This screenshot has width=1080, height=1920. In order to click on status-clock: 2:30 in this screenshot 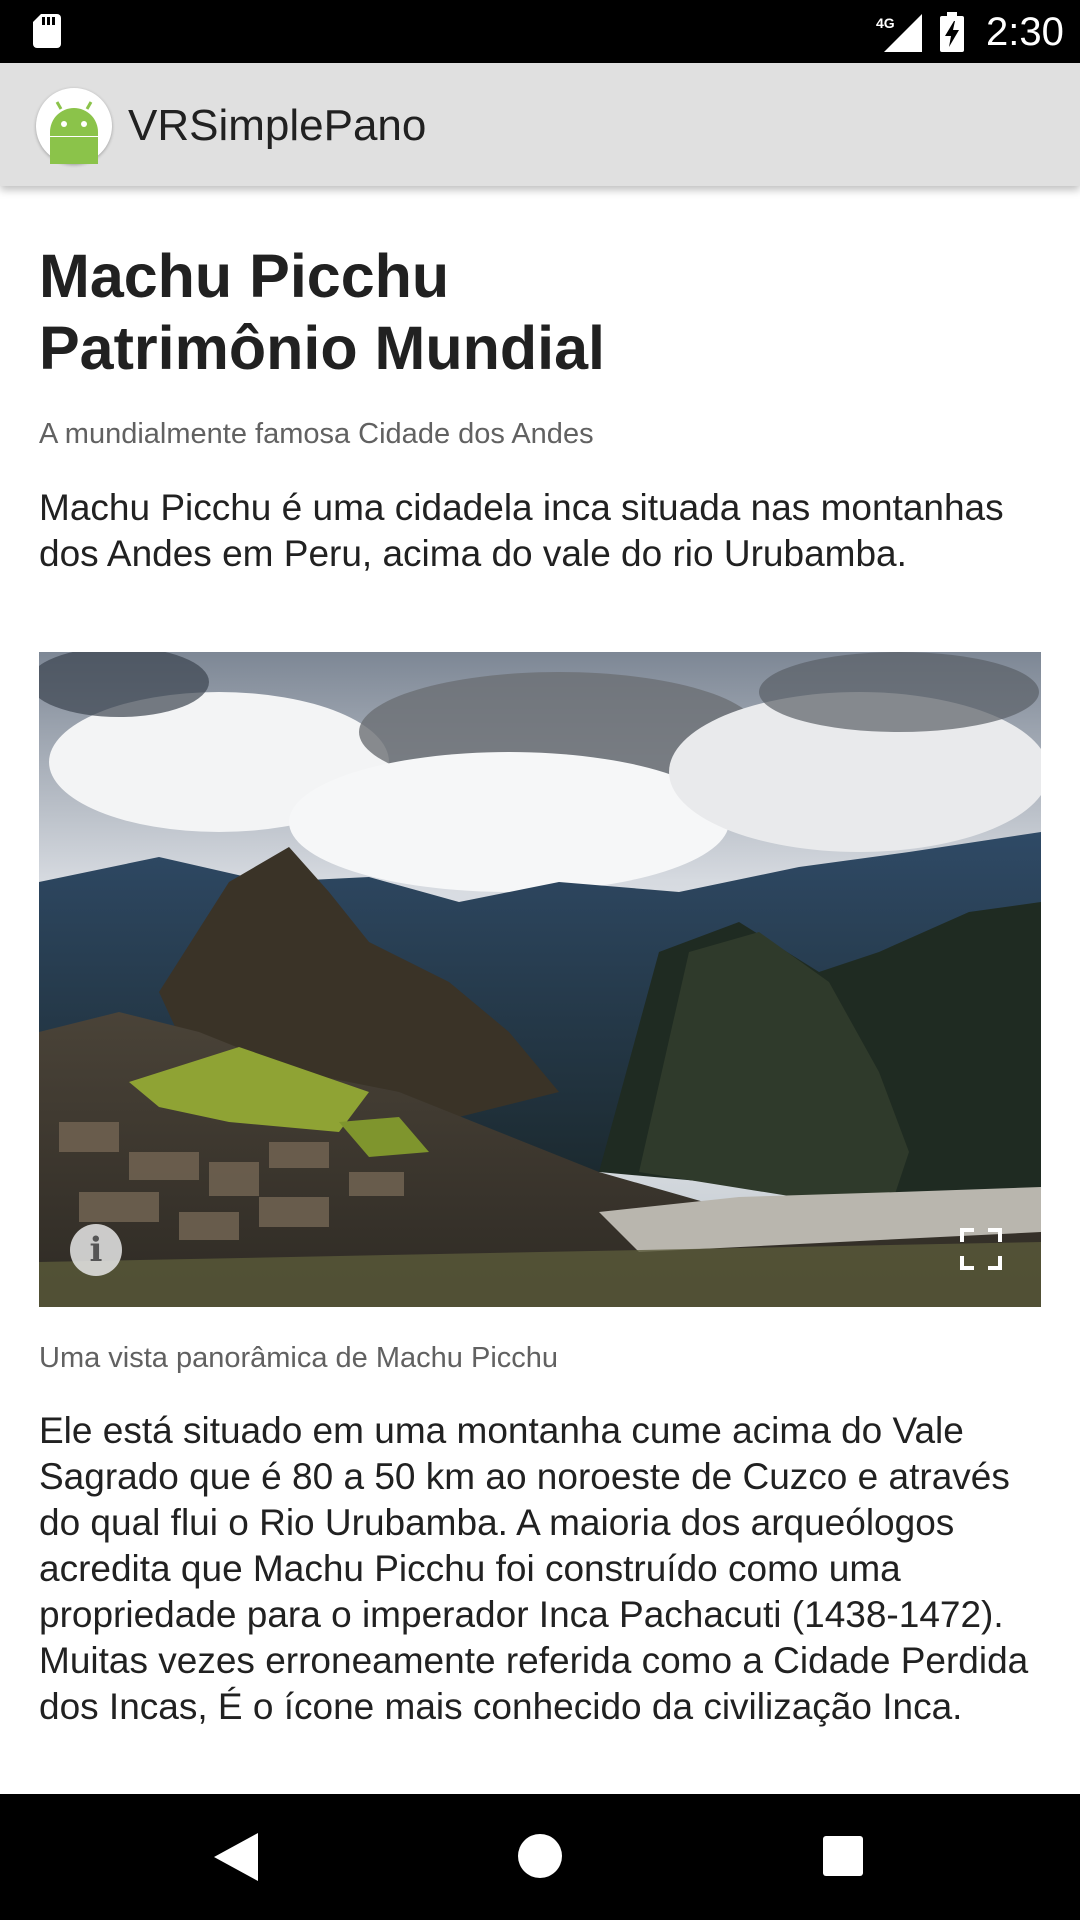, I will do `click(1025, 32)`.